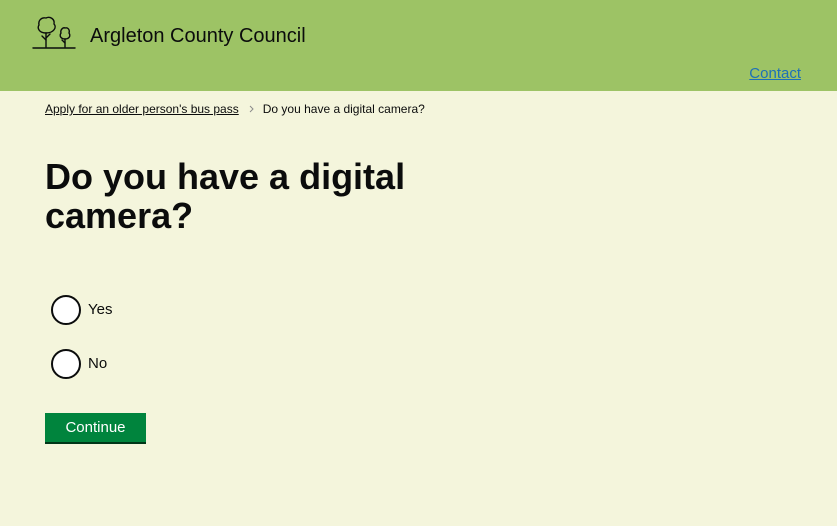 Image resolution: width=837 pixels, height=526 pixels. I want to click on chevron-right-icon, so click(251, 109).